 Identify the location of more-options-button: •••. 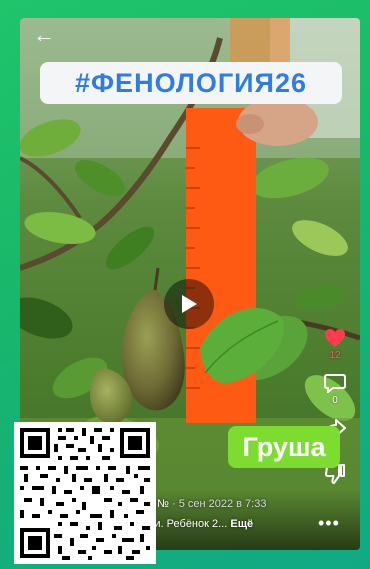
(329, 523).